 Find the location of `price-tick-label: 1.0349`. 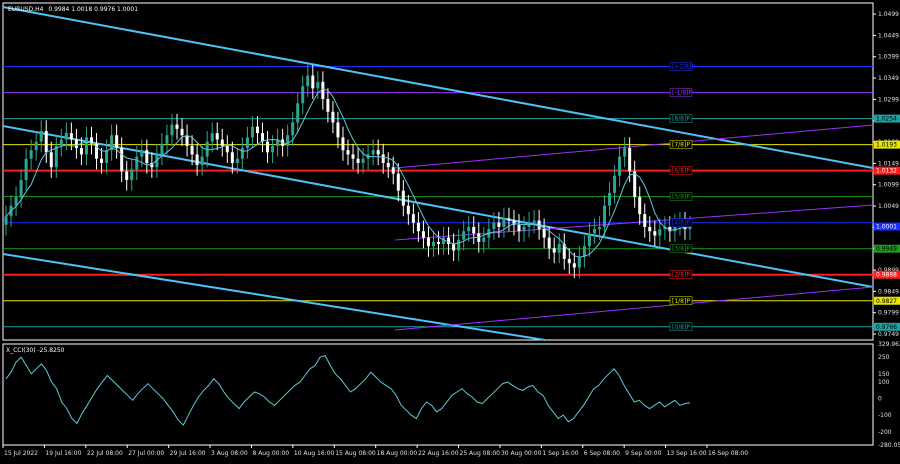

price-tick-label: 1.0349 is located at coordinates (888, 78).